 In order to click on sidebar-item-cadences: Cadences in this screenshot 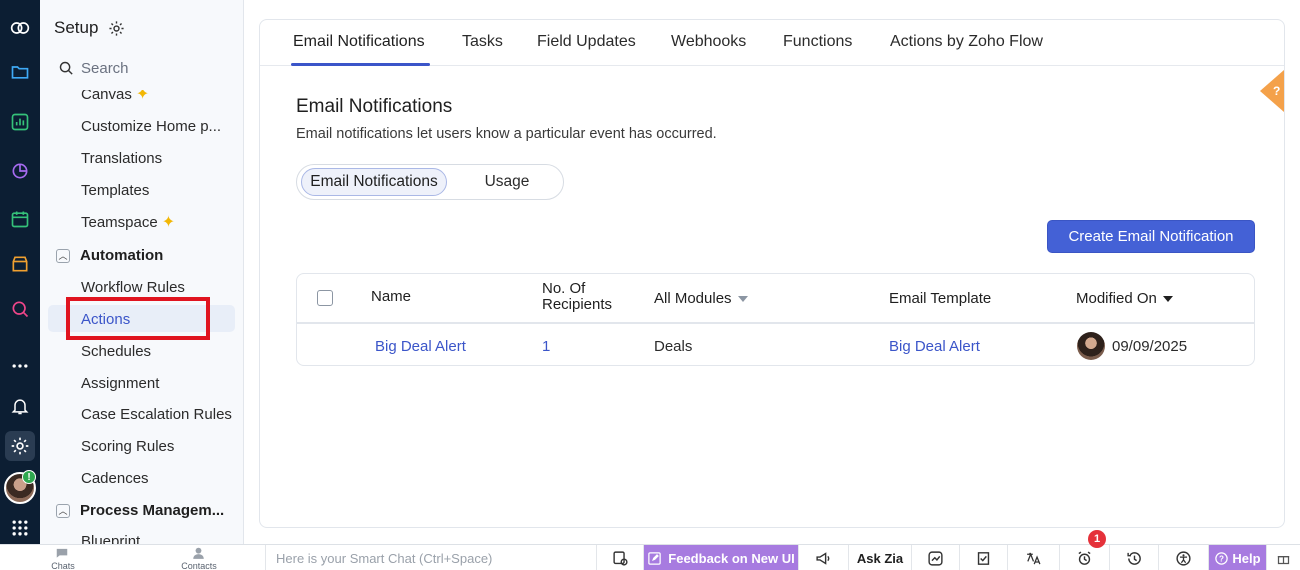, I will do `click(115, 478)`.